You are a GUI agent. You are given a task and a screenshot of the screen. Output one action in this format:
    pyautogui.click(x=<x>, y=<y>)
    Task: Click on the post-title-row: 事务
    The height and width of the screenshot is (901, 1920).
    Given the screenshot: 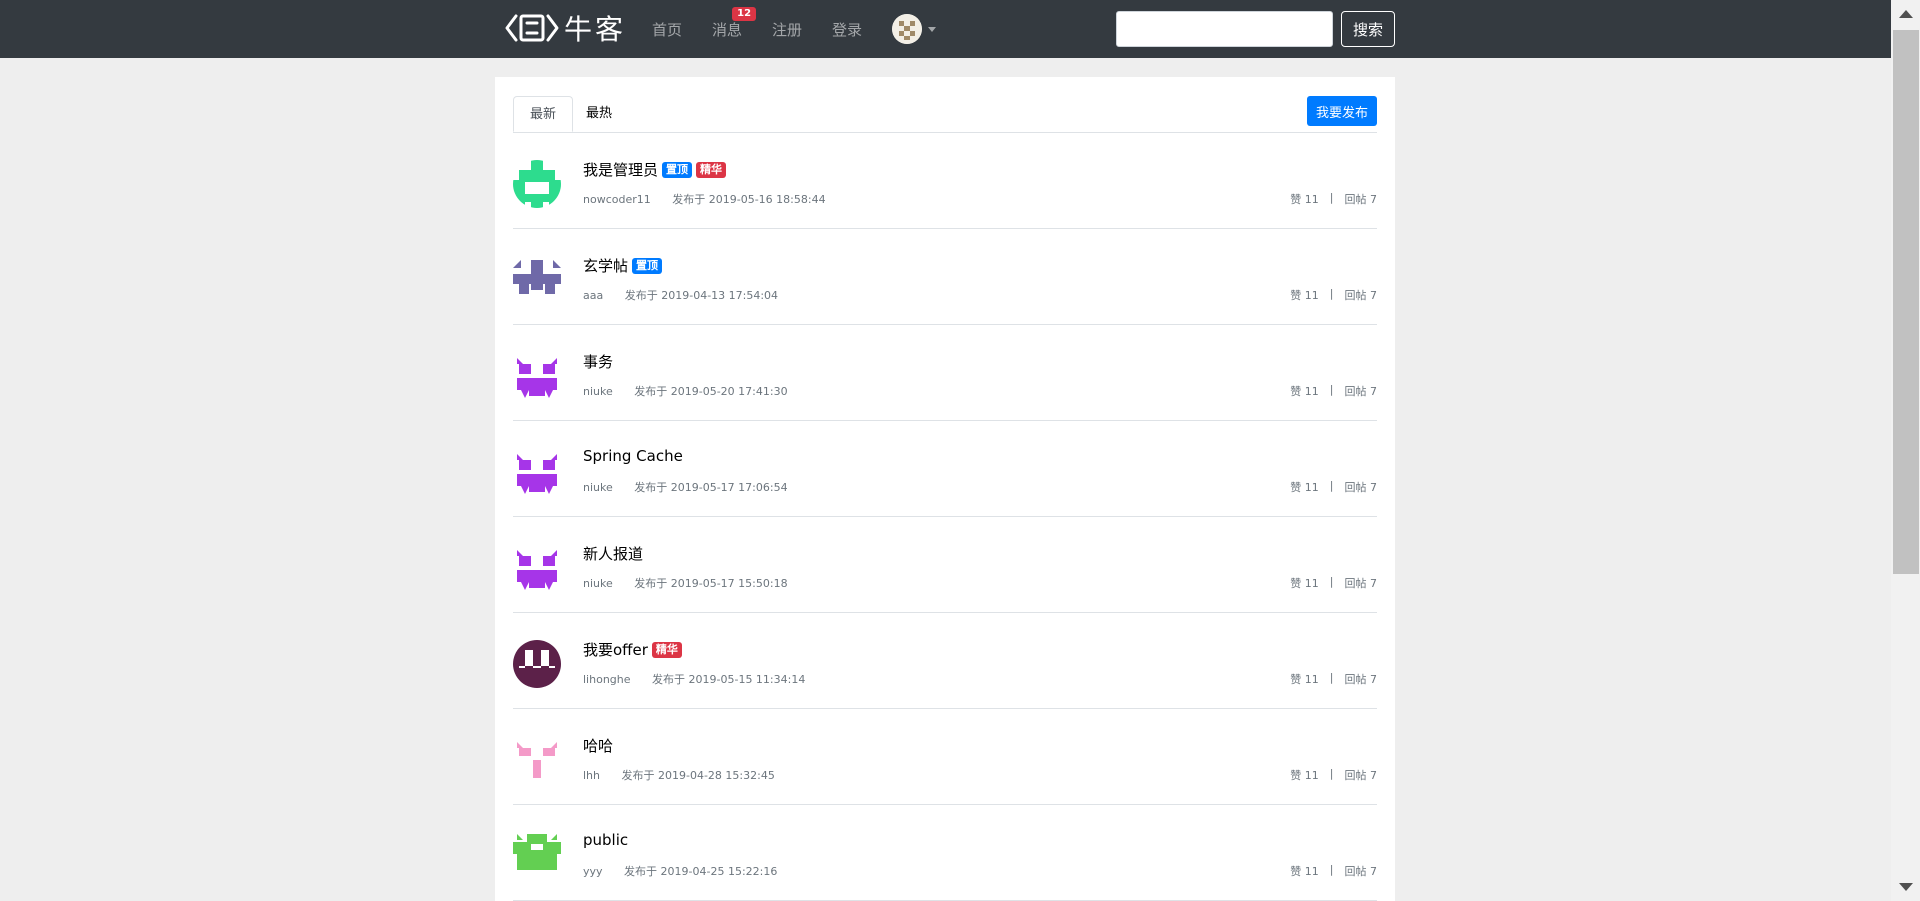 What is the action you would take?
    pyautogui.click(x=598, y=361)
    